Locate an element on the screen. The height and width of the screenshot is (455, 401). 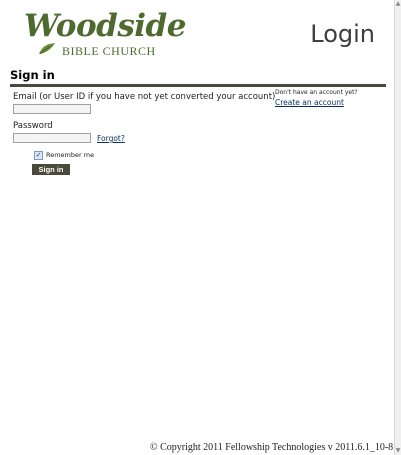
section-divider is located at coordinates (198, 85).